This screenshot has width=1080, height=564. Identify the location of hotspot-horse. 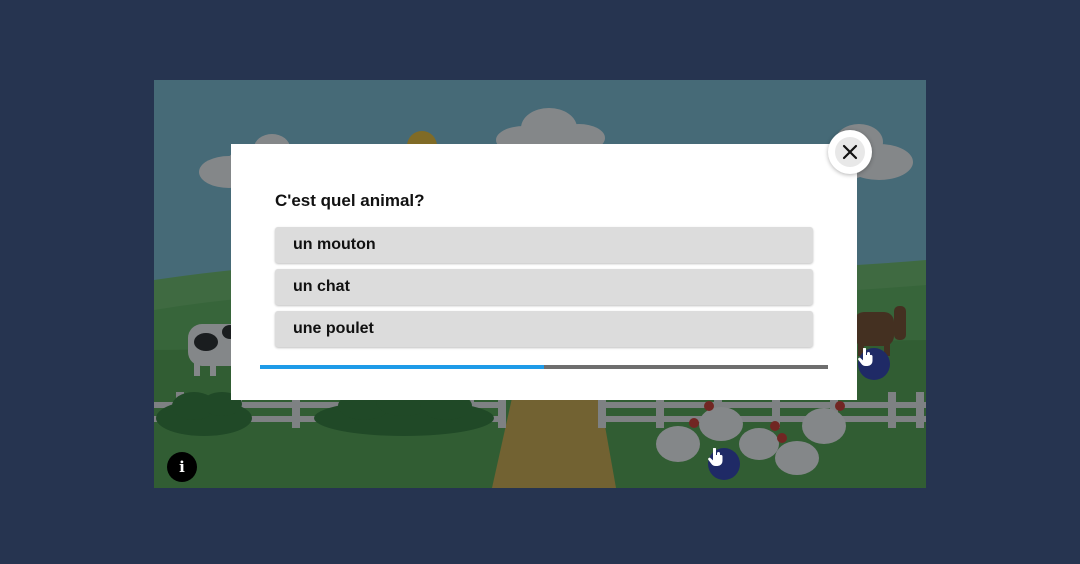
(874, 364).